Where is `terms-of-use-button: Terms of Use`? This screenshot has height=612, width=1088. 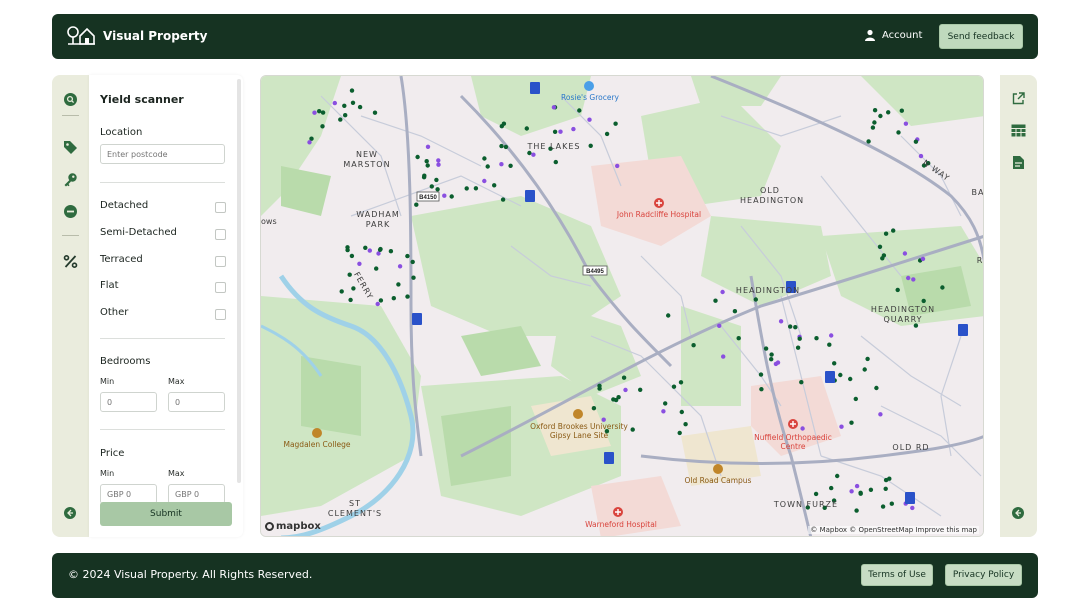
terms-of-use-button: Terms of Use is located at coordinates (897, 575).